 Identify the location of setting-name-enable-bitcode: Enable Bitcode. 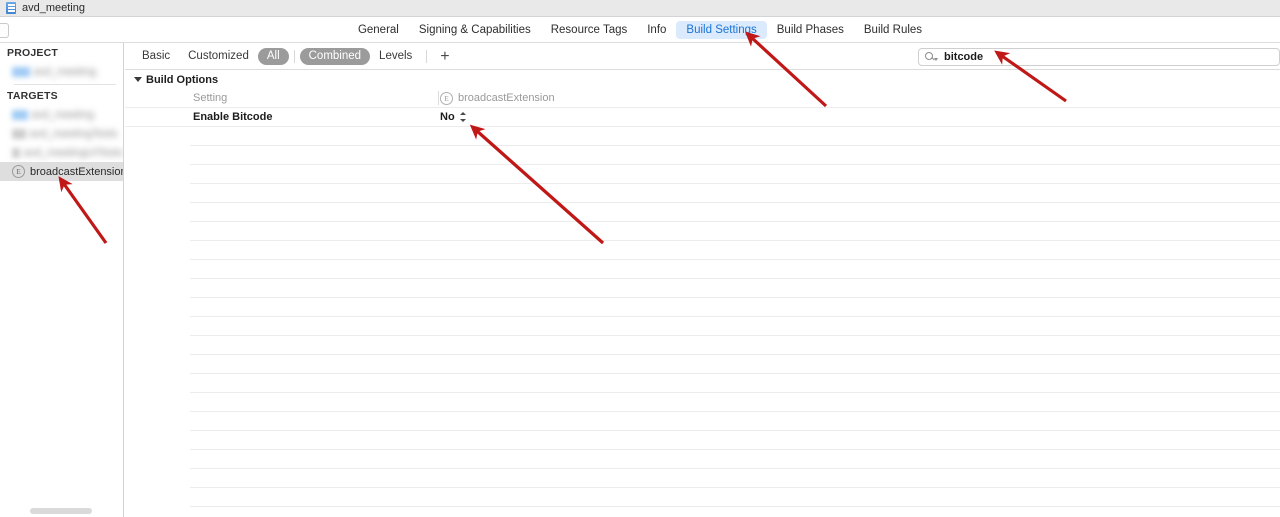
(233, 117).